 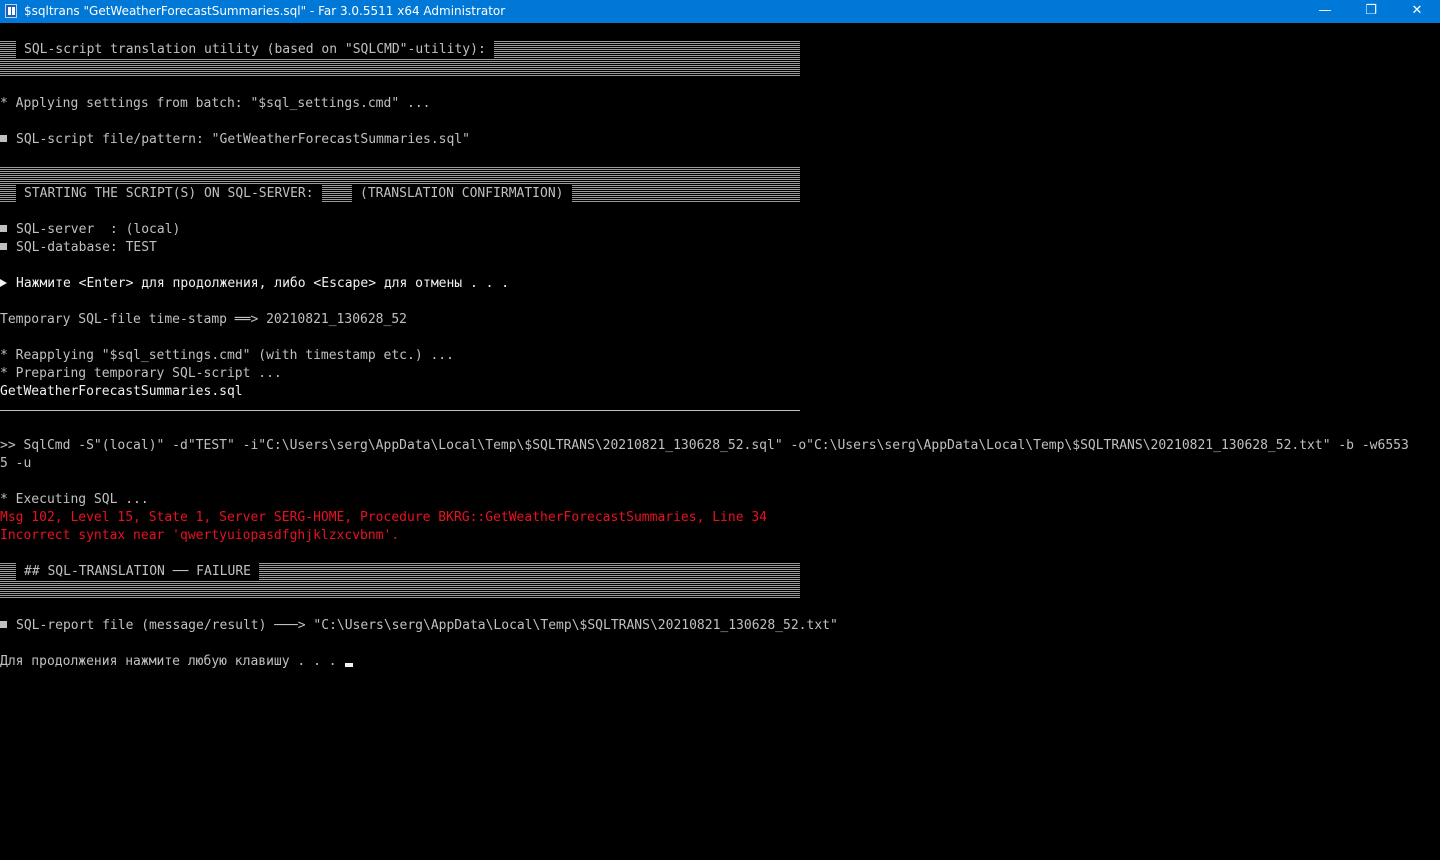 I want to click on server-line: SQL-server : (local), so click(x=90, y=230).